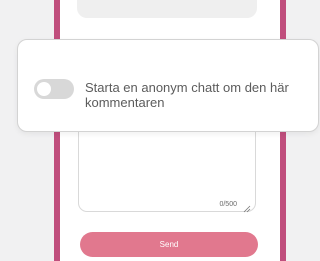 The image size is (320, 261). I want to click on send-button: Send, so click(169, 244).